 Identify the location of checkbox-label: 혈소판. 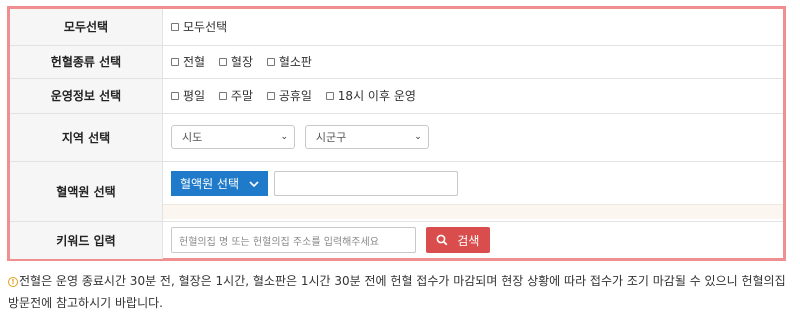
(295, 62).